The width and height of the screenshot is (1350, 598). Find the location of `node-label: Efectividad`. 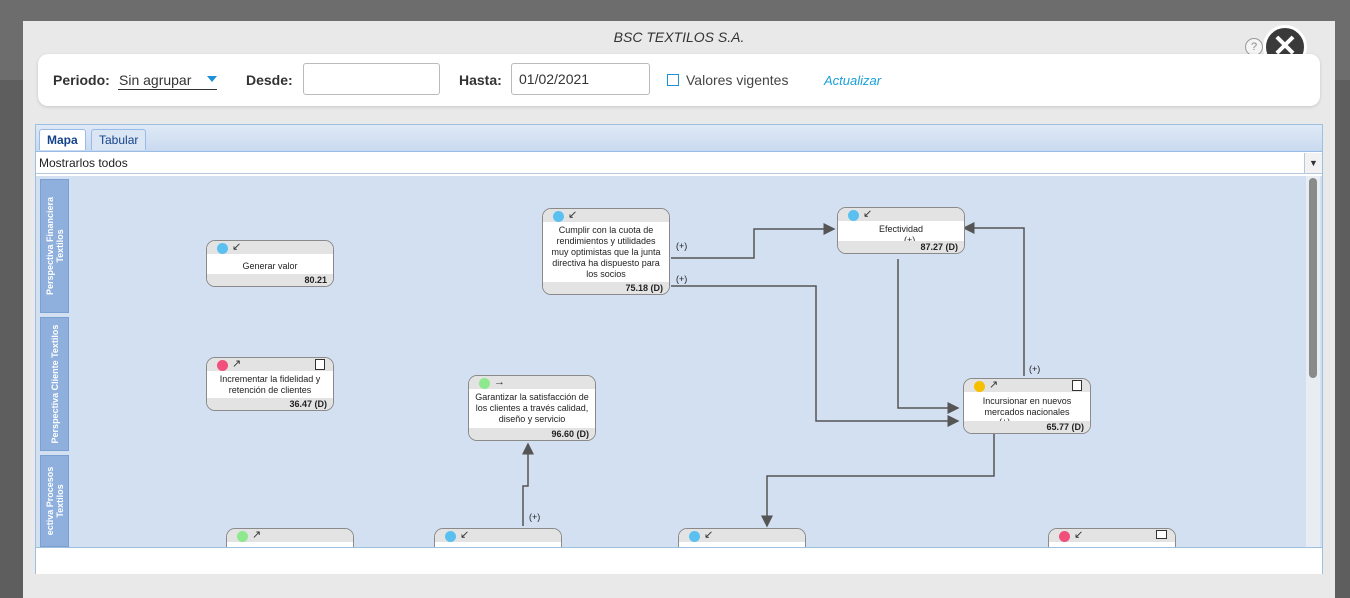

node-label: Efectividad is located at coordinates (901, 229).